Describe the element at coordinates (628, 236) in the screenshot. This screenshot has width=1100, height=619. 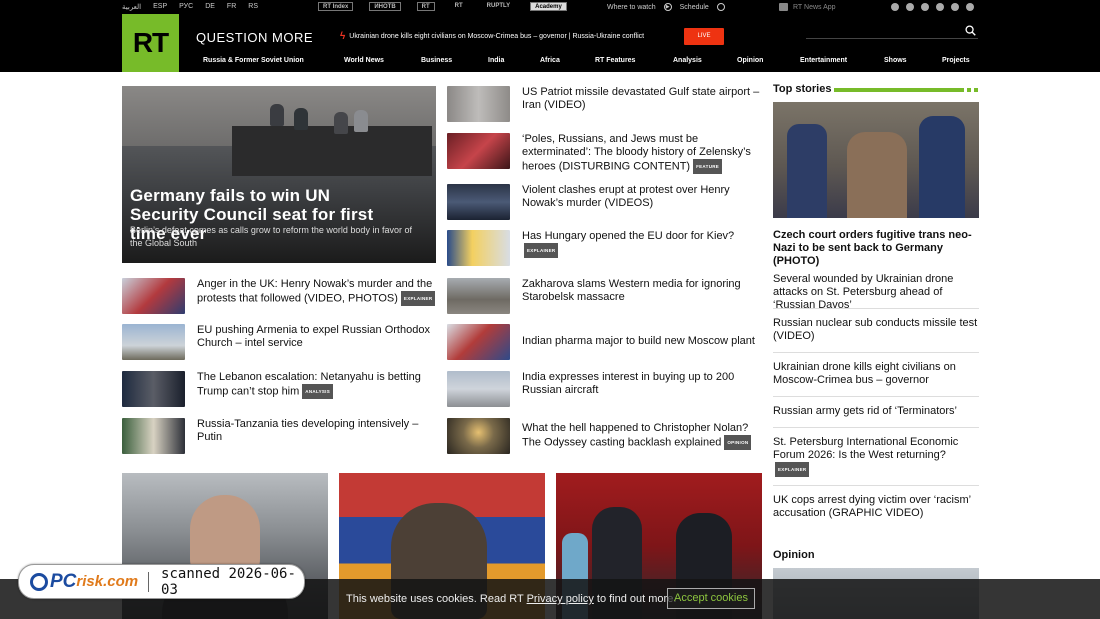
I see `title-text: Has Hungary opened the EU door for Kiev?` at that location.